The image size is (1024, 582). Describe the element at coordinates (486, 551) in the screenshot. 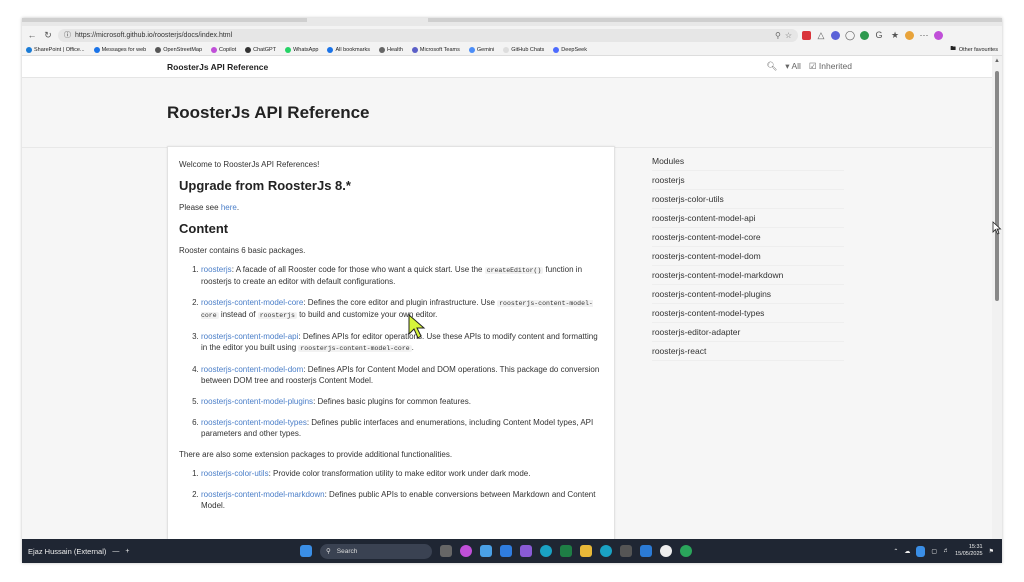

I see `app-icon-pin` at that location.